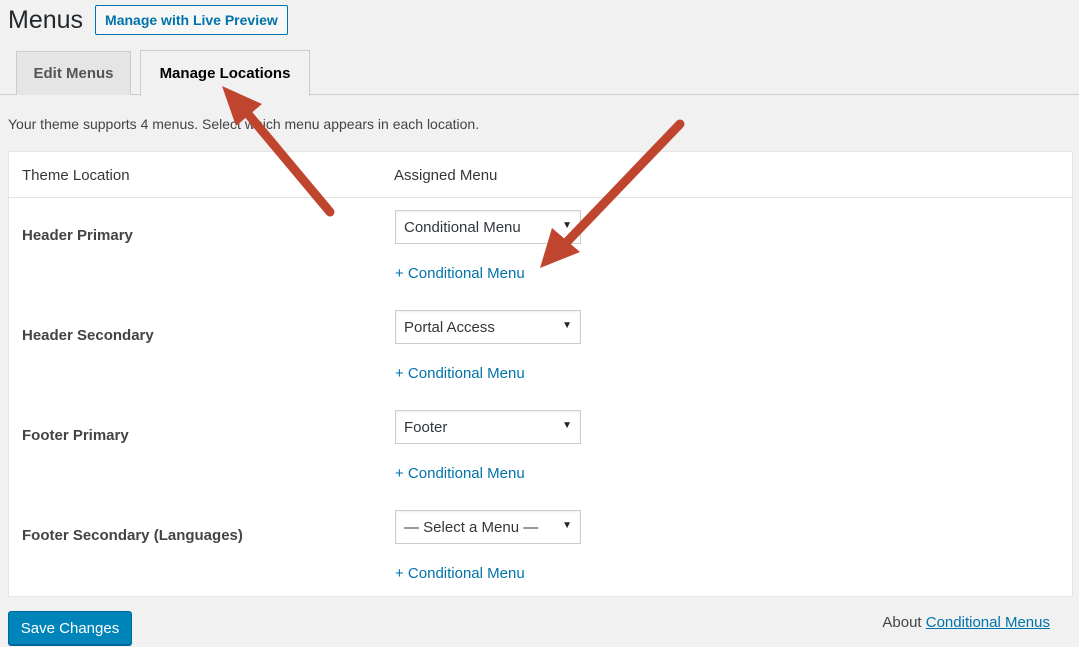 Image resolution: width=1079 pixels, height=647 pixels. What do you see at coordinates (902, 622) in the screenshot?
I see `about-prefix: About` at bounding box center [902, 622].